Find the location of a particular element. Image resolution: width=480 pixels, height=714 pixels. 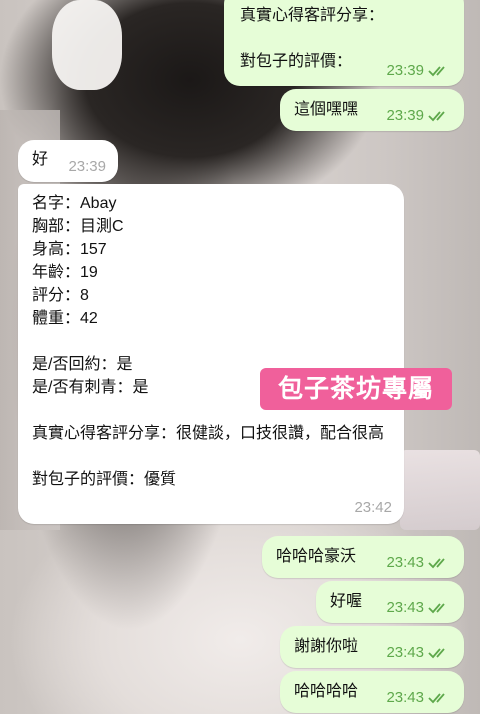

message-bubble-outgoing: 謝謝你啦 23:43 is located at coordinates (372, 647).